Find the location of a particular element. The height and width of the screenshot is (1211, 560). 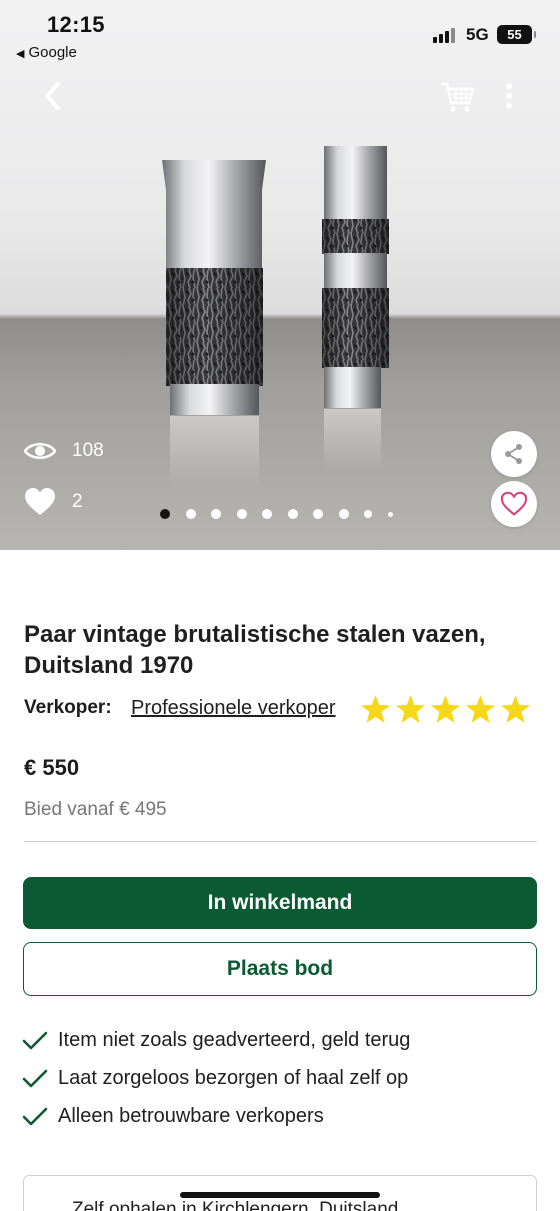

battery-icon: 55 is located at coordinates (516, 34).